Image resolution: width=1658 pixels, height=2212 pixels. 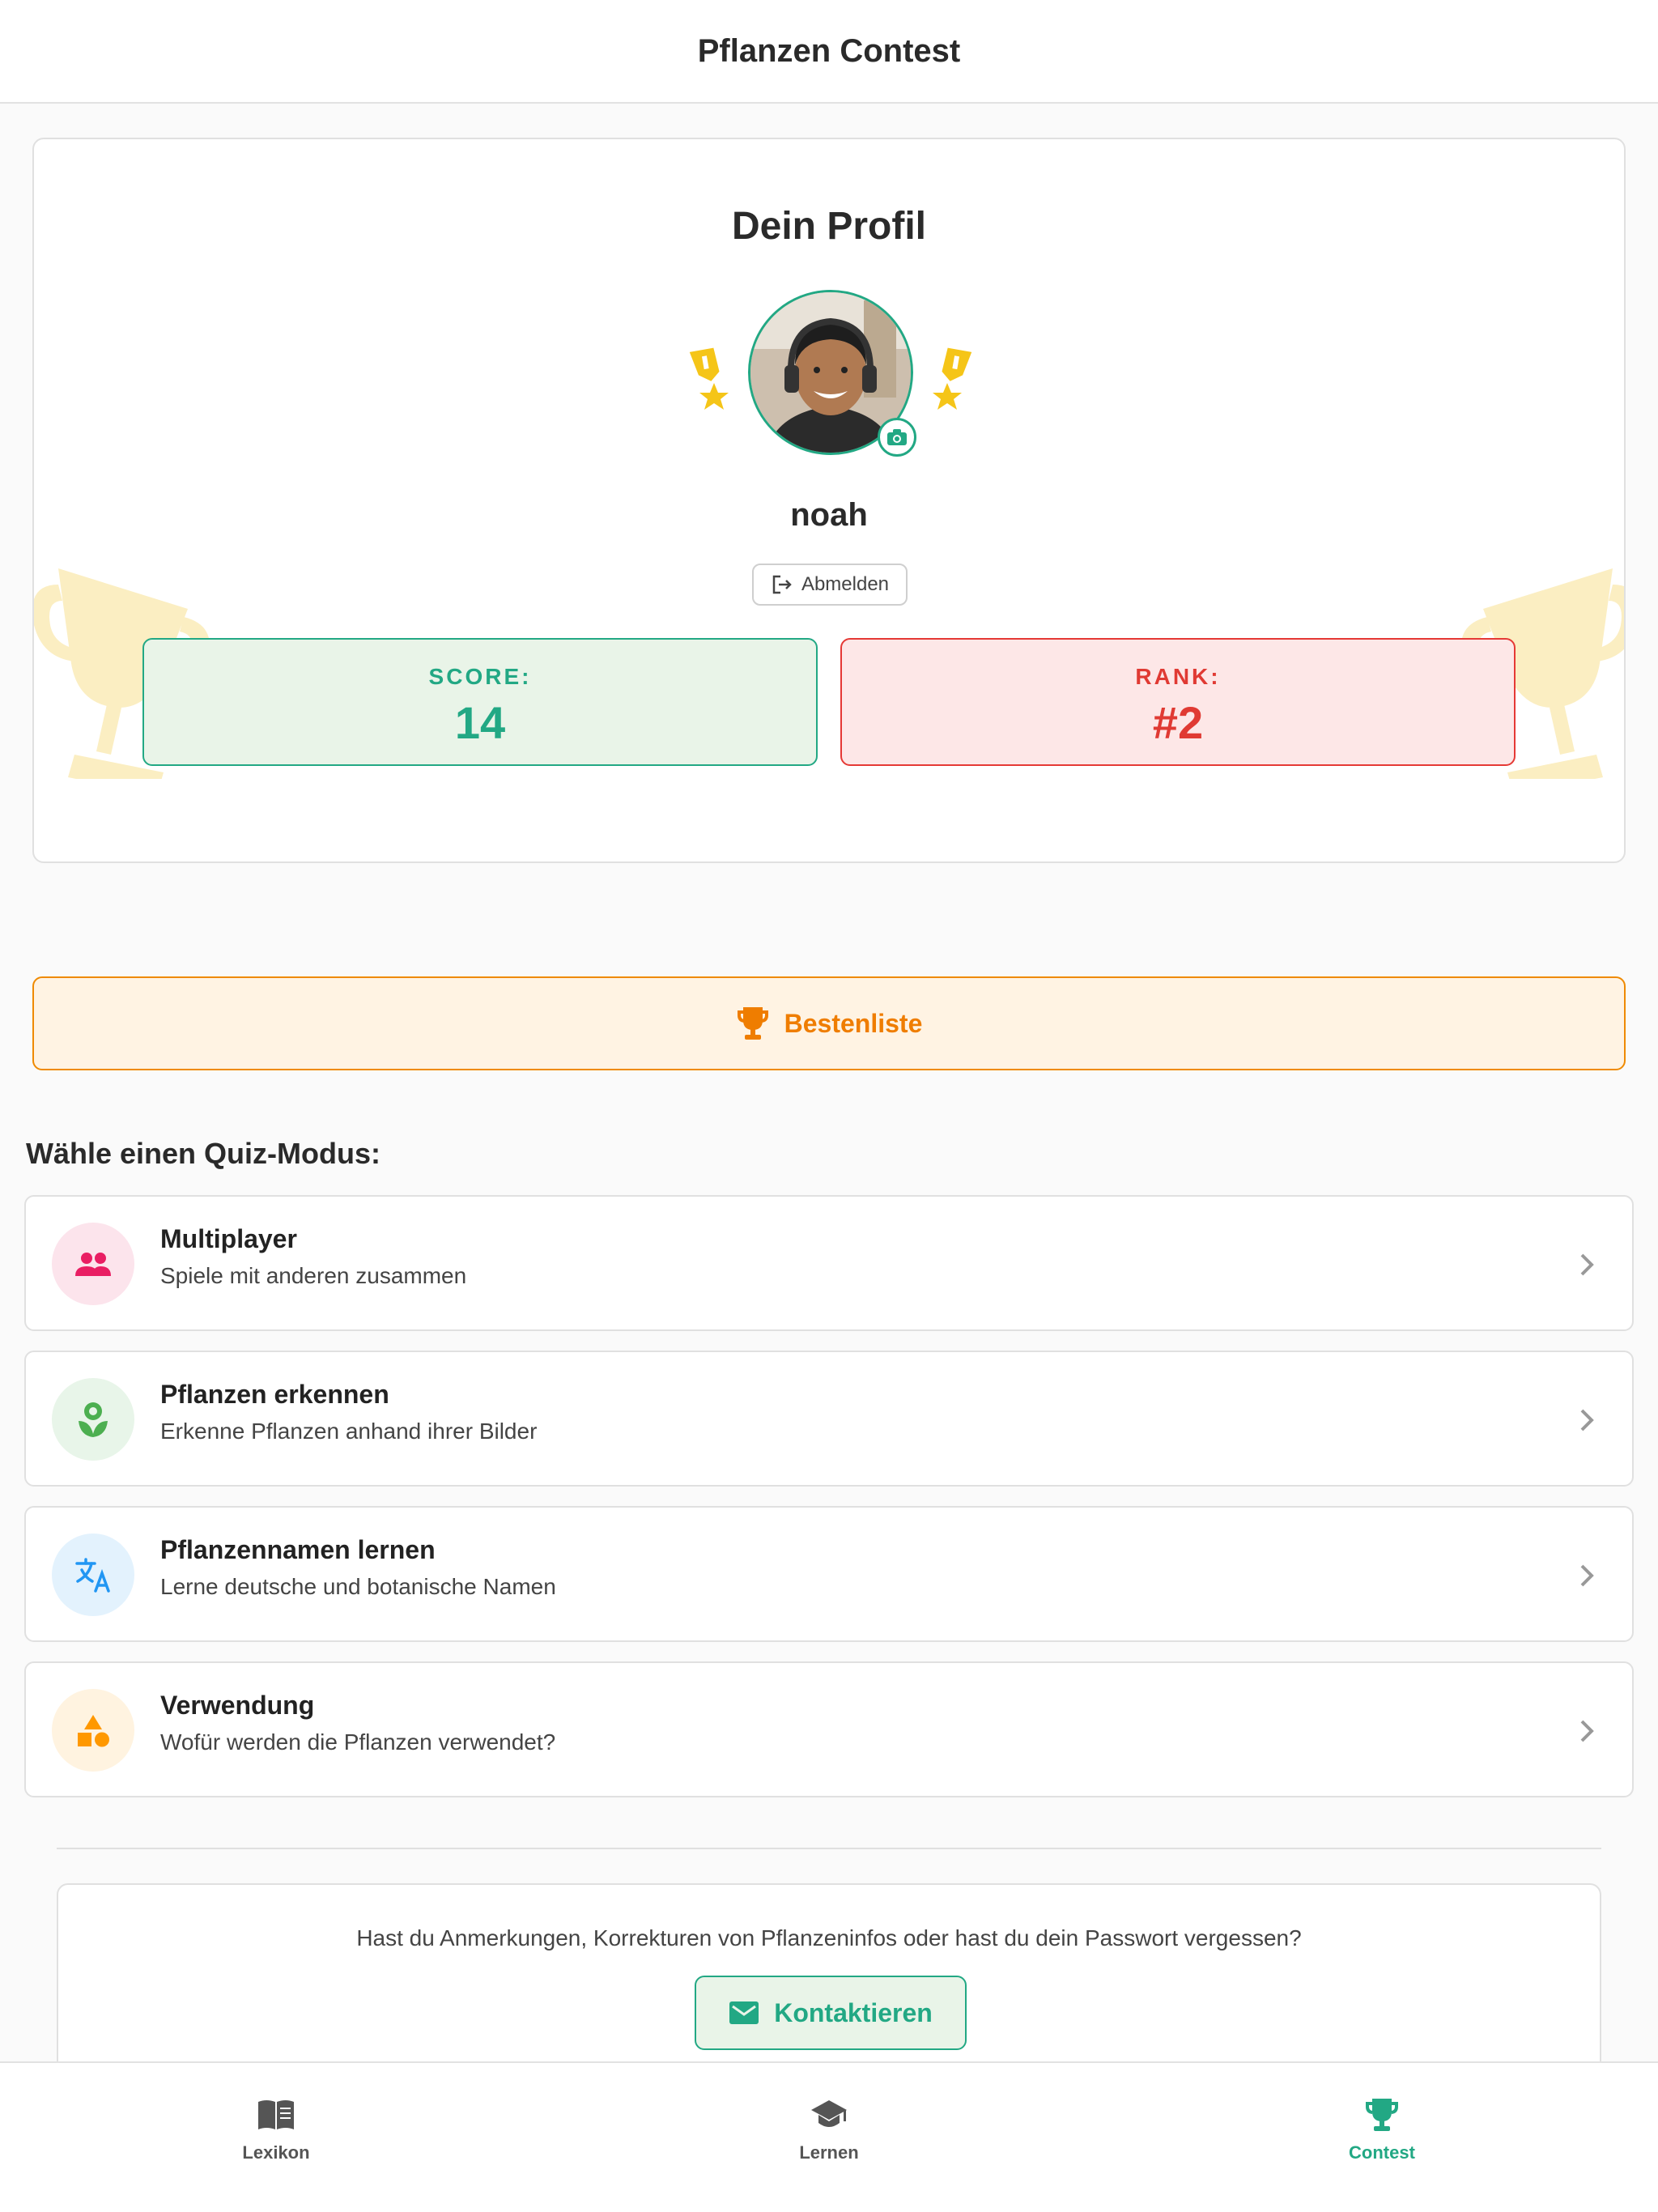 What do you see at coordinates (853, 2012) in the screenshot?
I see `contact-button-label: Kontaktieren` at bounding box center [853, 2012].